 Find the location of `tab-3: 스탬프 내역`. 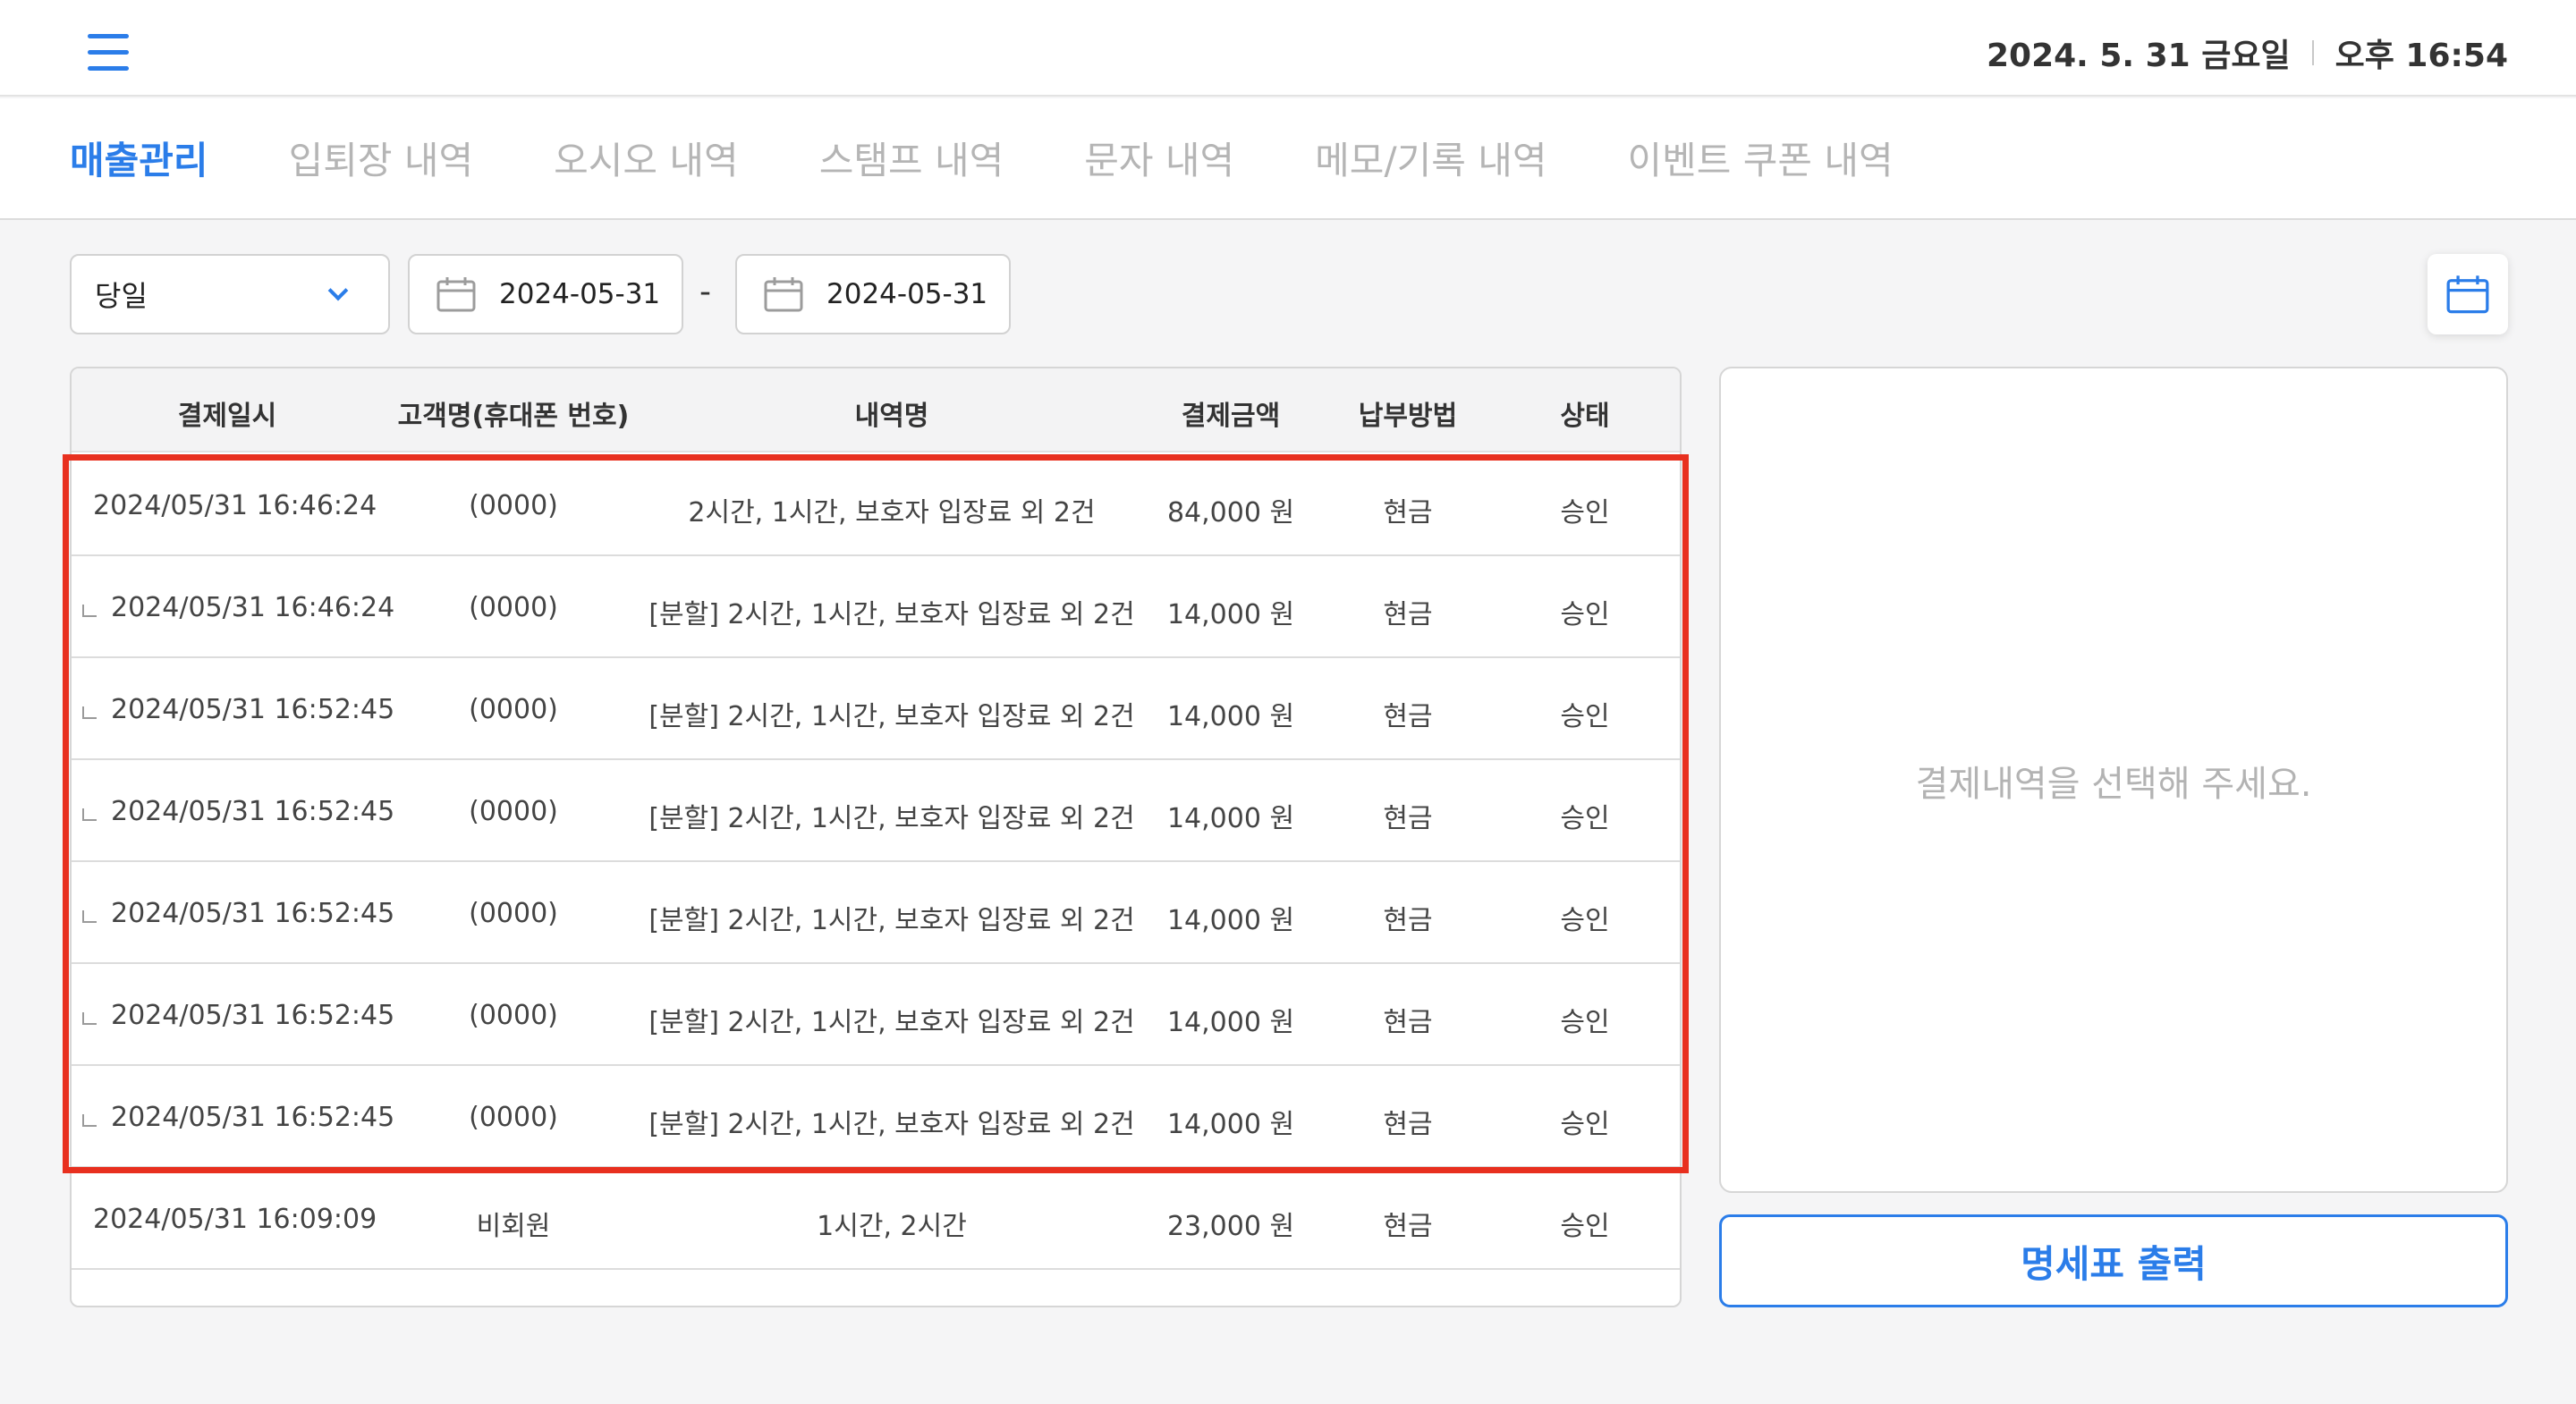

tab-3: 스탬프 내역 is located at coordinates (911, 158).